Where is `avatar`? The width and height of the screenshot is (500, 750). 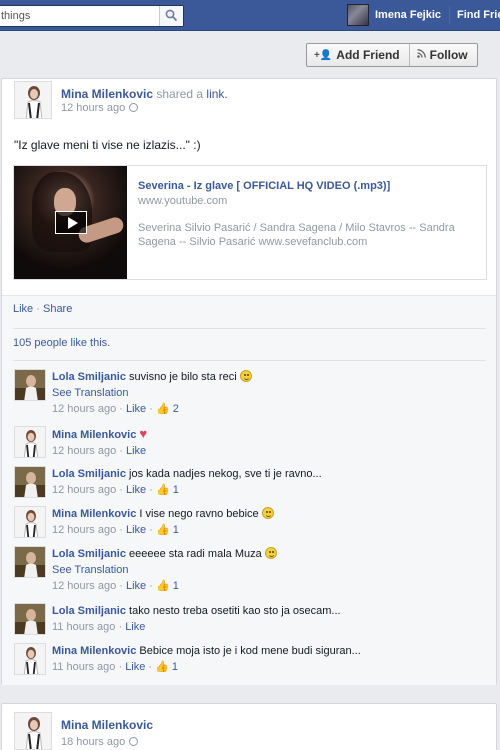
avatar is located at coordinates (358, 15).